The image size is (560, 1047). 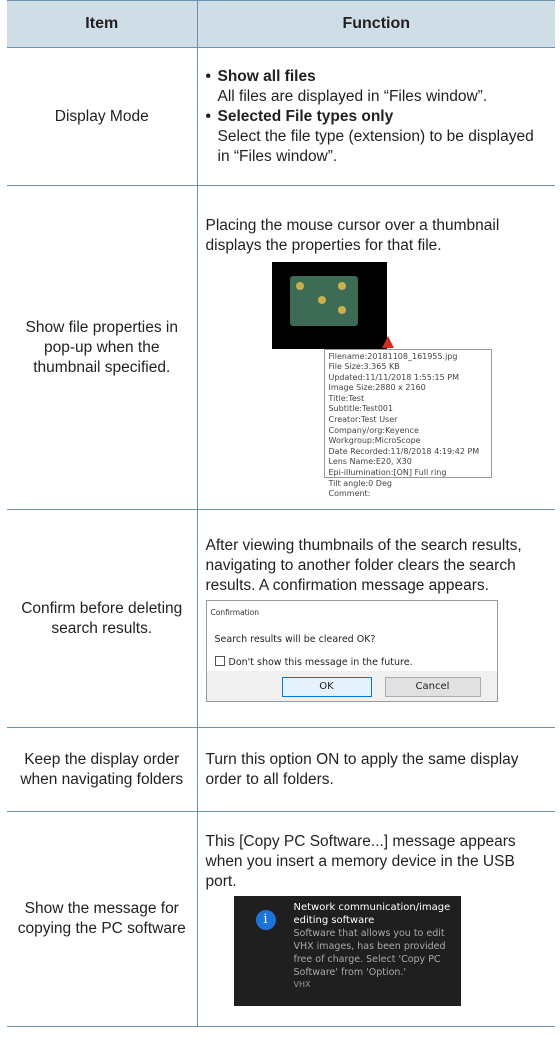 I want to click on item-confirm-delete: Confirm before deleting search results., so click(x=102, y=618).